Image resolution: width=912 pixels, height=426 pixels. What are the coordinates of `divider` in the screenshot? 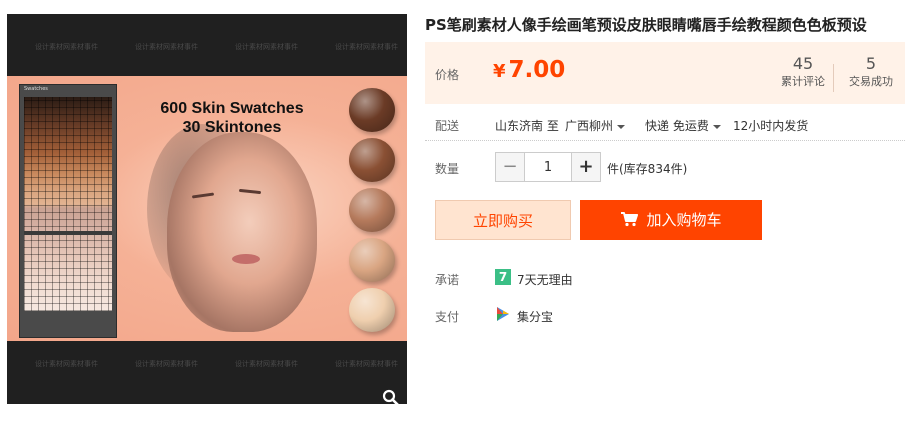 It's located at (665, 140).